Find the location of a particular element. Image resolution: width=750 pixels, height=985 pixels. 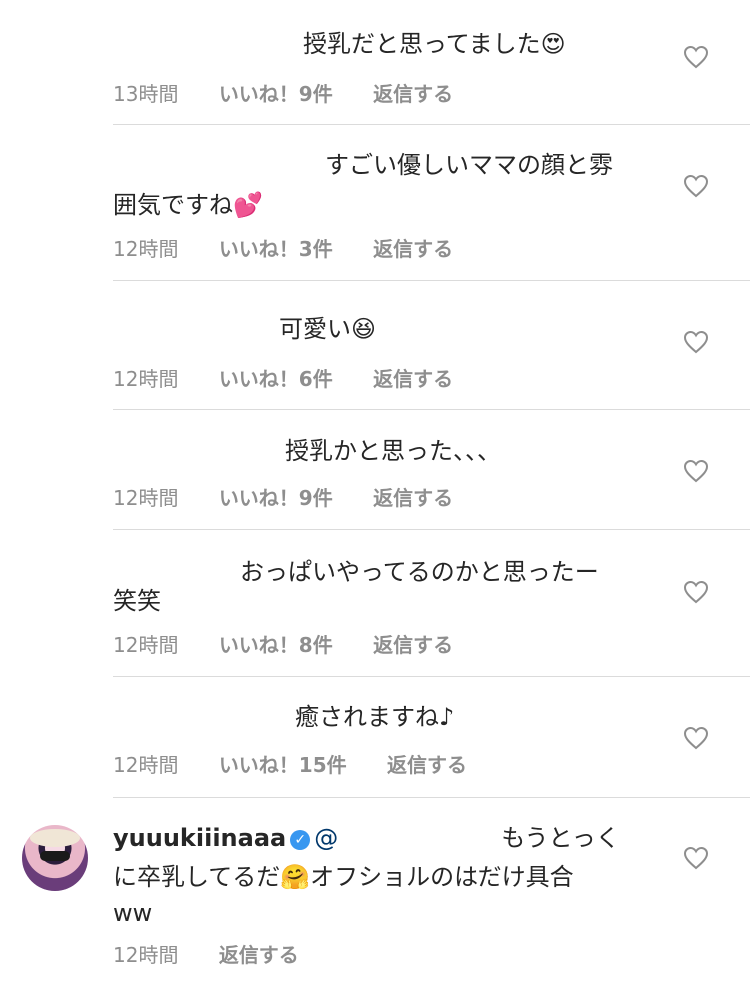

comment-text: 可愛い😆 is located at coordinates (328, 329).